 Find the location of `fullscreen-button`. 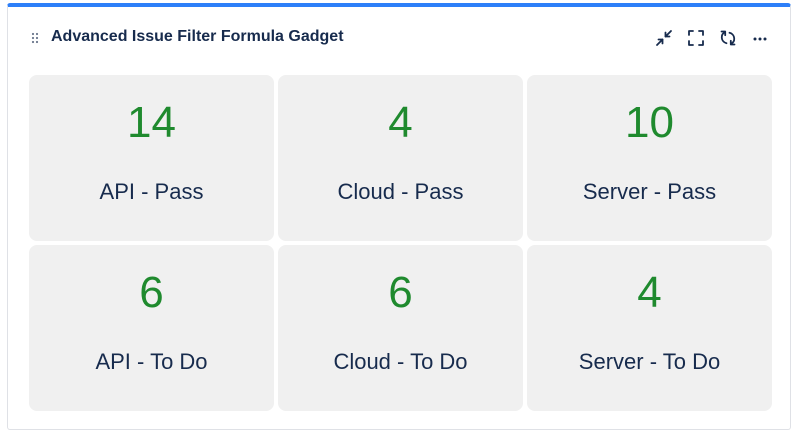

fullscreen-button is located at coordinates (696, 38).